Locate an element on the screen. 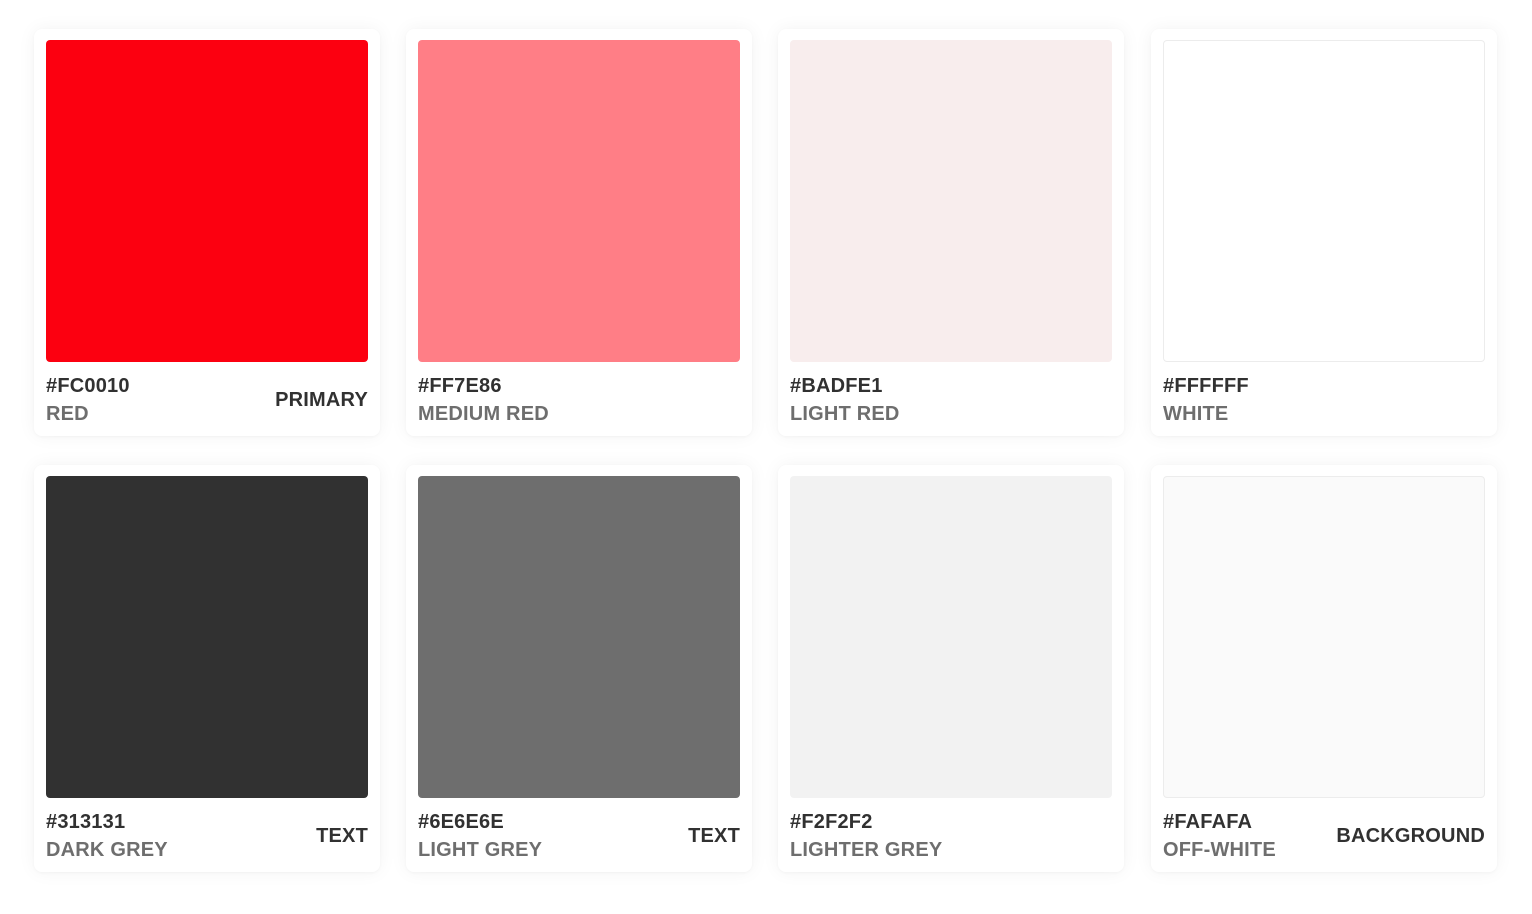 Image resolution: width=1532 pixels, height=914 pixels. color-card-off-white: #FAFAFA OFF-WHITE BACKGROUND is located at coordinates (1324, 668).